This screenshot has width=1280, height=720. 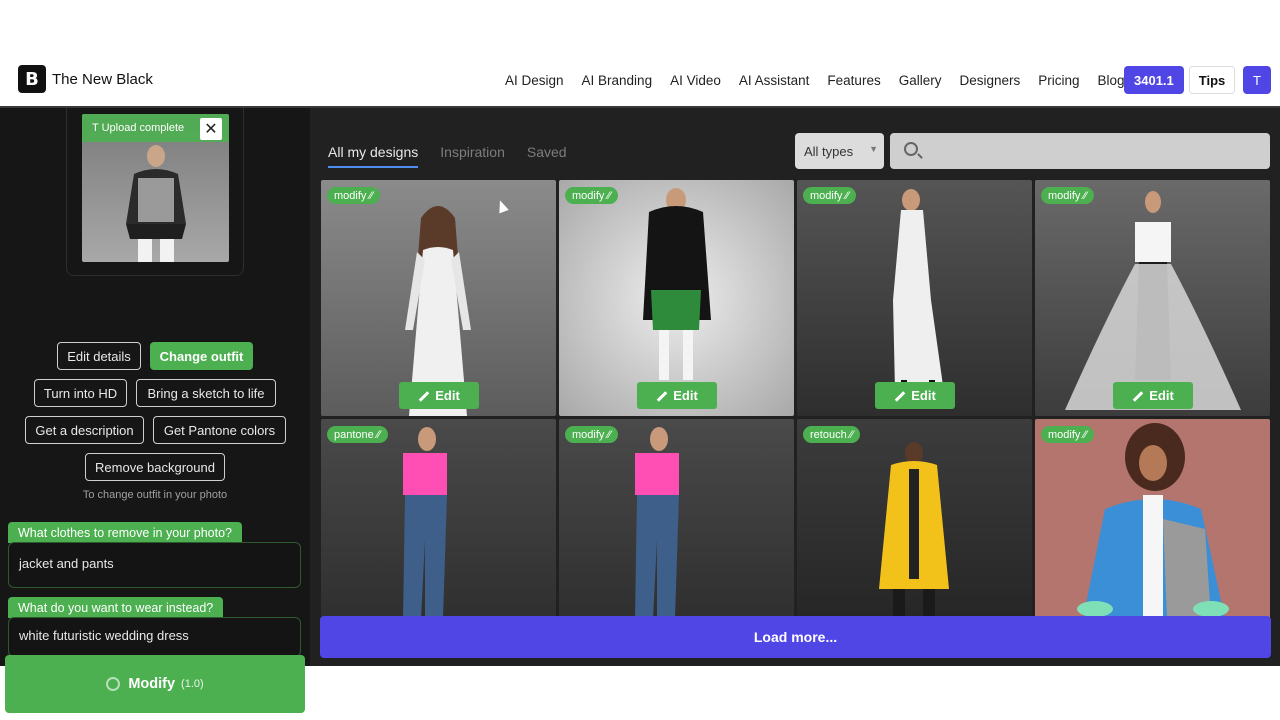 I want to click on search-icon, so click(x=911, y=149).